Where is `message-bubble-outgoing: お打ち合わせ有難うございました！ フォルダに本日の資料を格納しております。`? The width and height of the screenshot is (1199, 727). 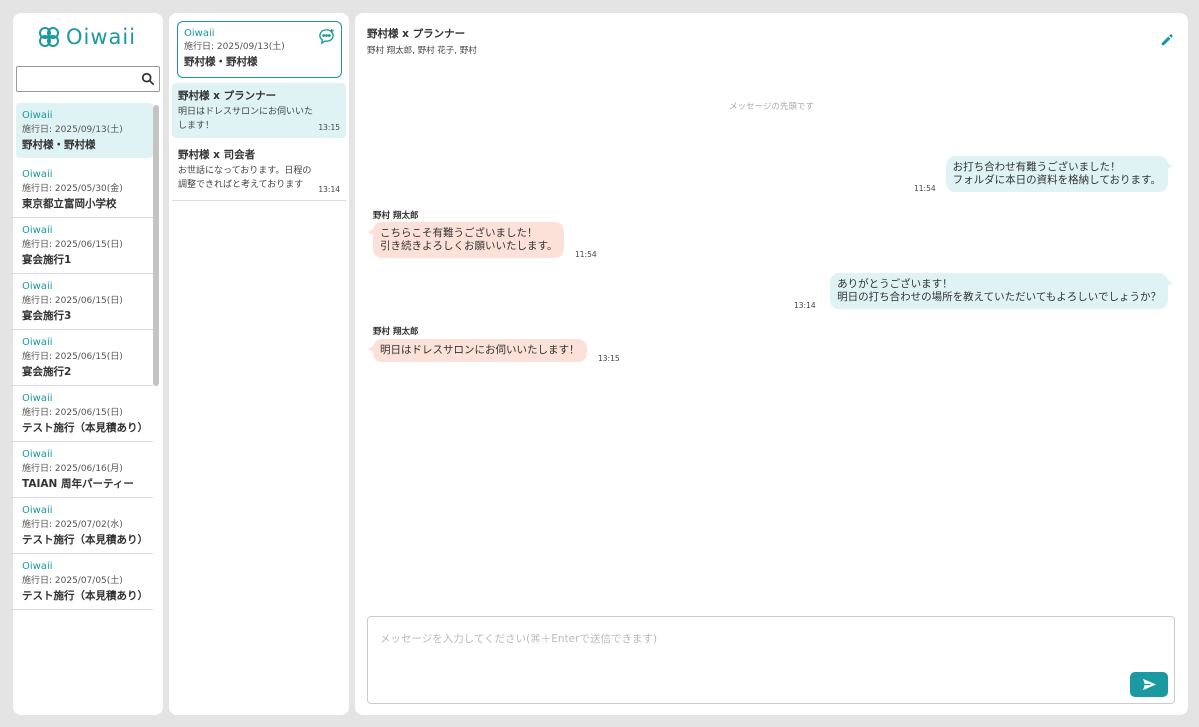
message-bubble-outgoing: お打ち合わせ有難うございました！ フォルダに本日の資料を格納しております。 is located at coordinates (1059, 174).